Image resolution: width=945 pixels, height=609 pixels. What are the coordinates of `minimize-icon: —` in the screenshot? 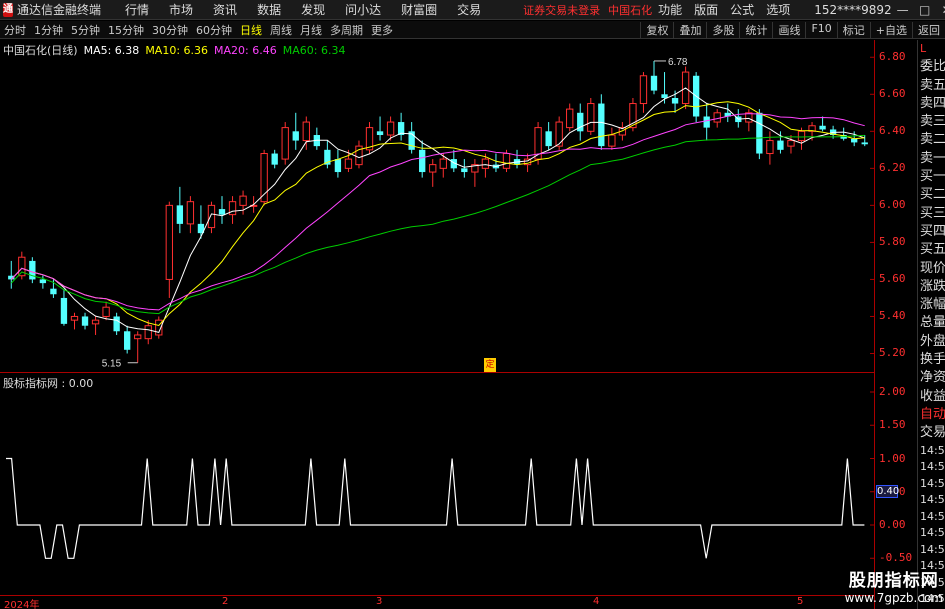 It's located at (903, 10).